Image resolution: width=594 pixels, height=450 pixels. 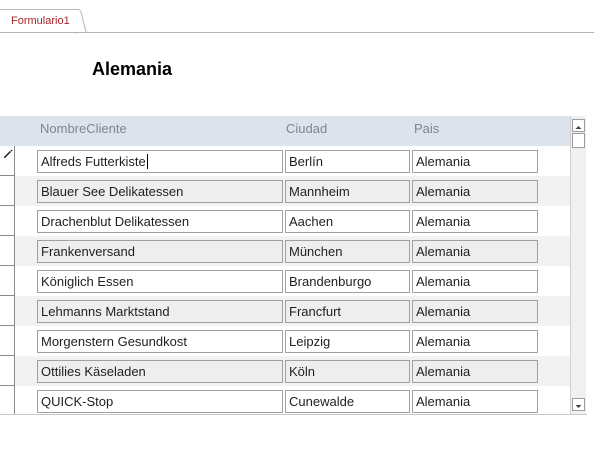 I want to click on record-selector-column, so click(x=7, y=280).